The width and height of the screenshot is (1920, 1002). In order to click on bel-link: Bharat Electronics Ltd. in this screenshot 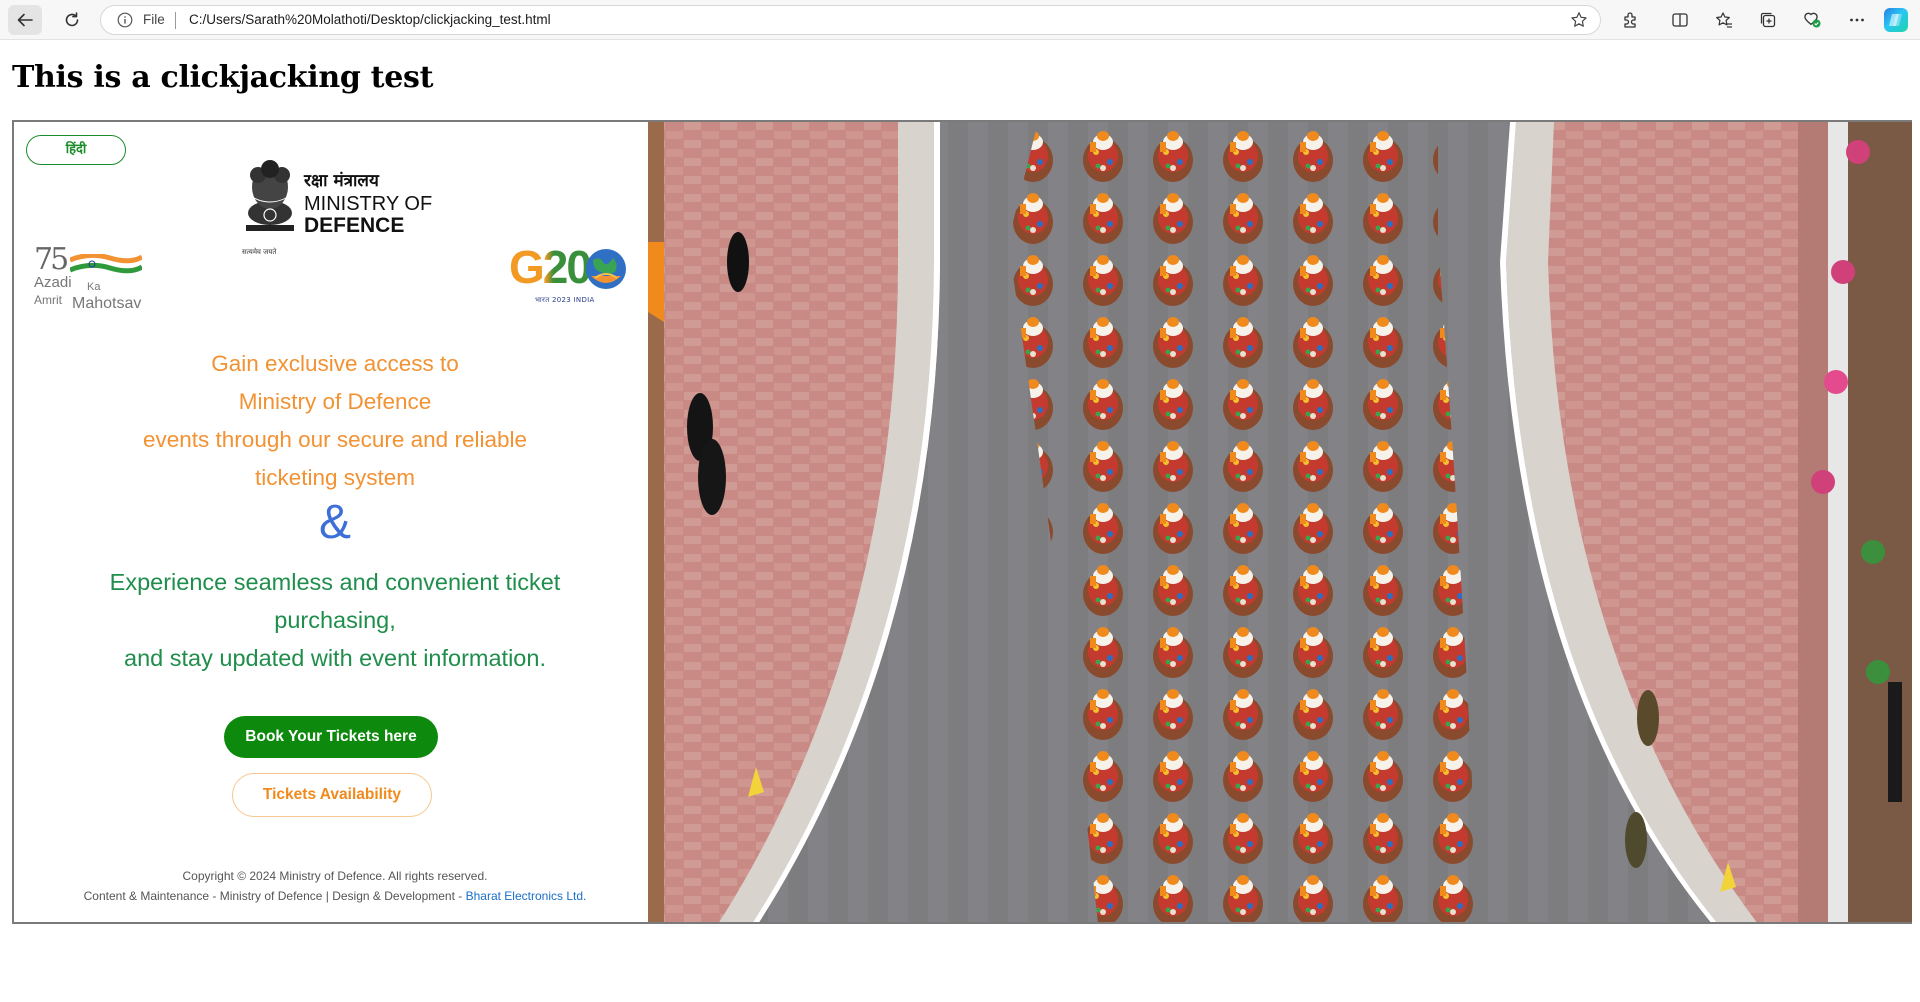, I will do `click(526, 896)`.